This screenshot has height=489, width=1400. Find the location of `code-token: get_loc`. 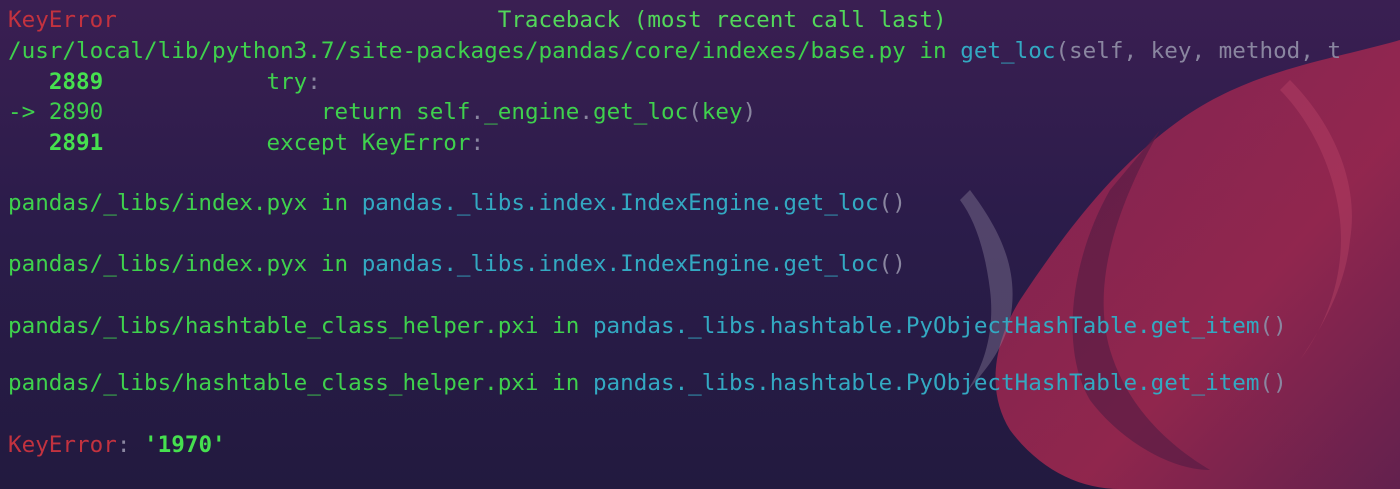

code-token: get_loc is located at coordinates (640, 112).